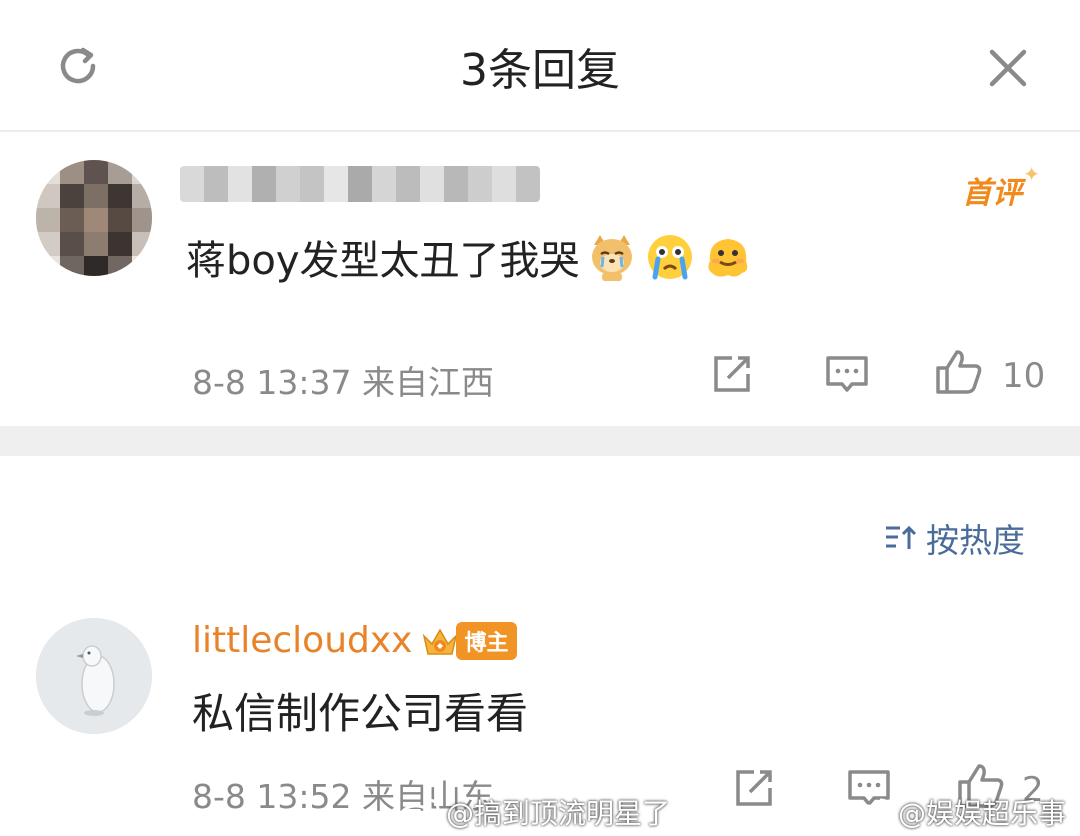  What do you see at coordinates (612, 257) in the screenshot?
I see `doge-cry-emoji` at bounding box center [612, 257].